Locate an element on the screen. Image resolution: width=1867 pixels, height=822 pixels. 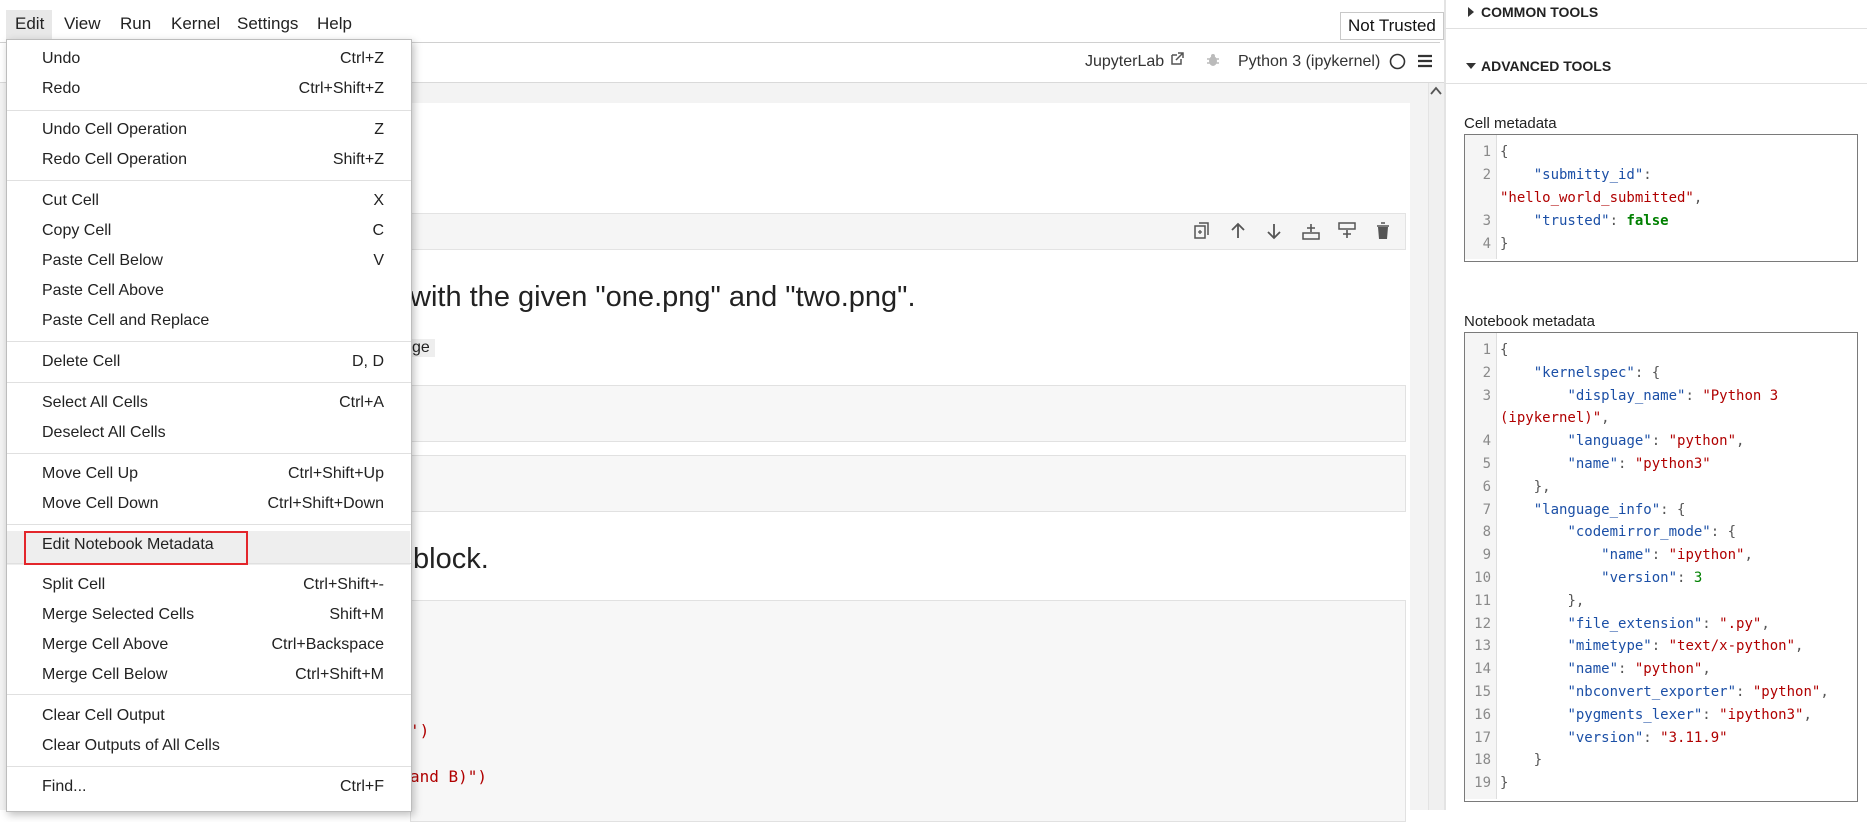
json-string: "ipython3" is located at coordinates (1761, 714).